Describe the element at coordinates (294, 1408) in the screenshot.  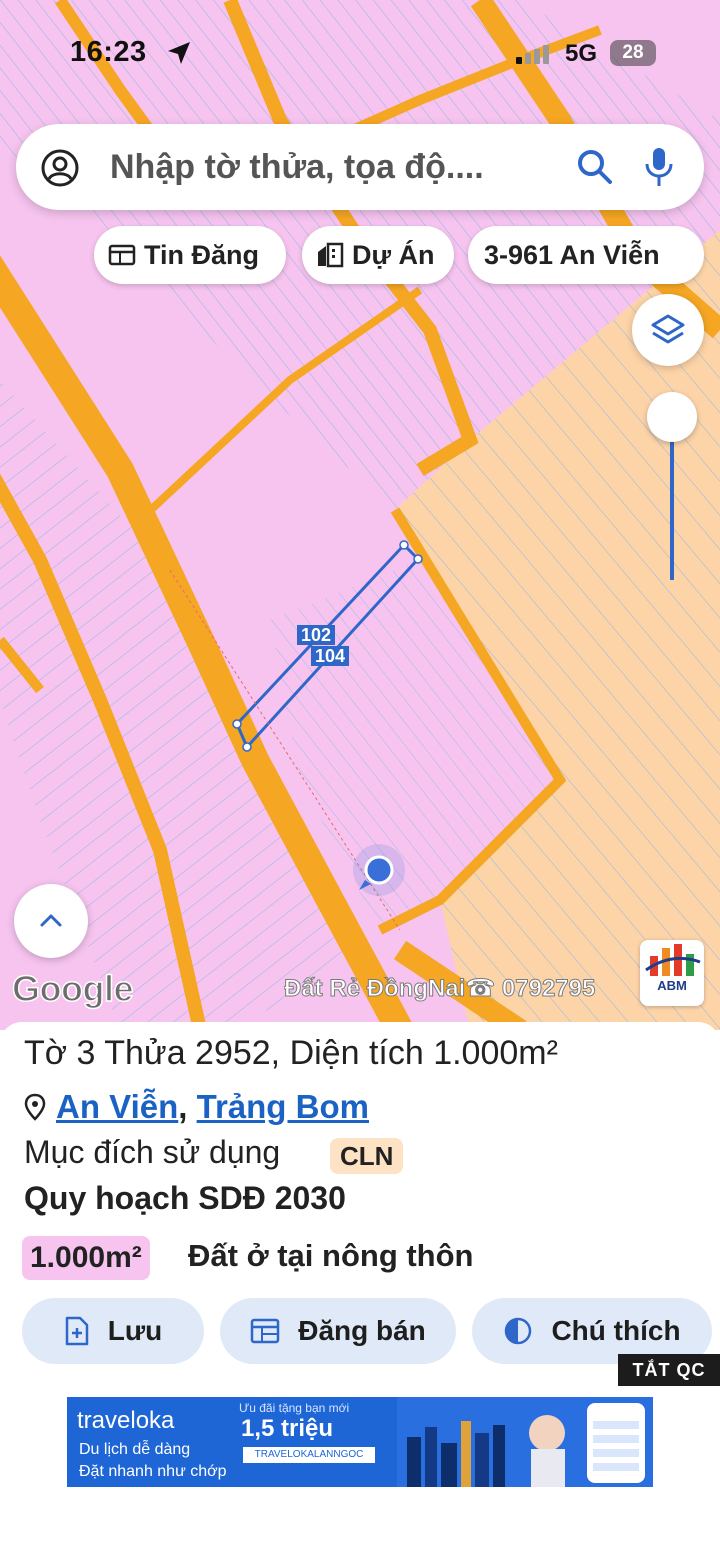
I see `ad-offer: Ưu đãi tặng bạn mới` at that location.